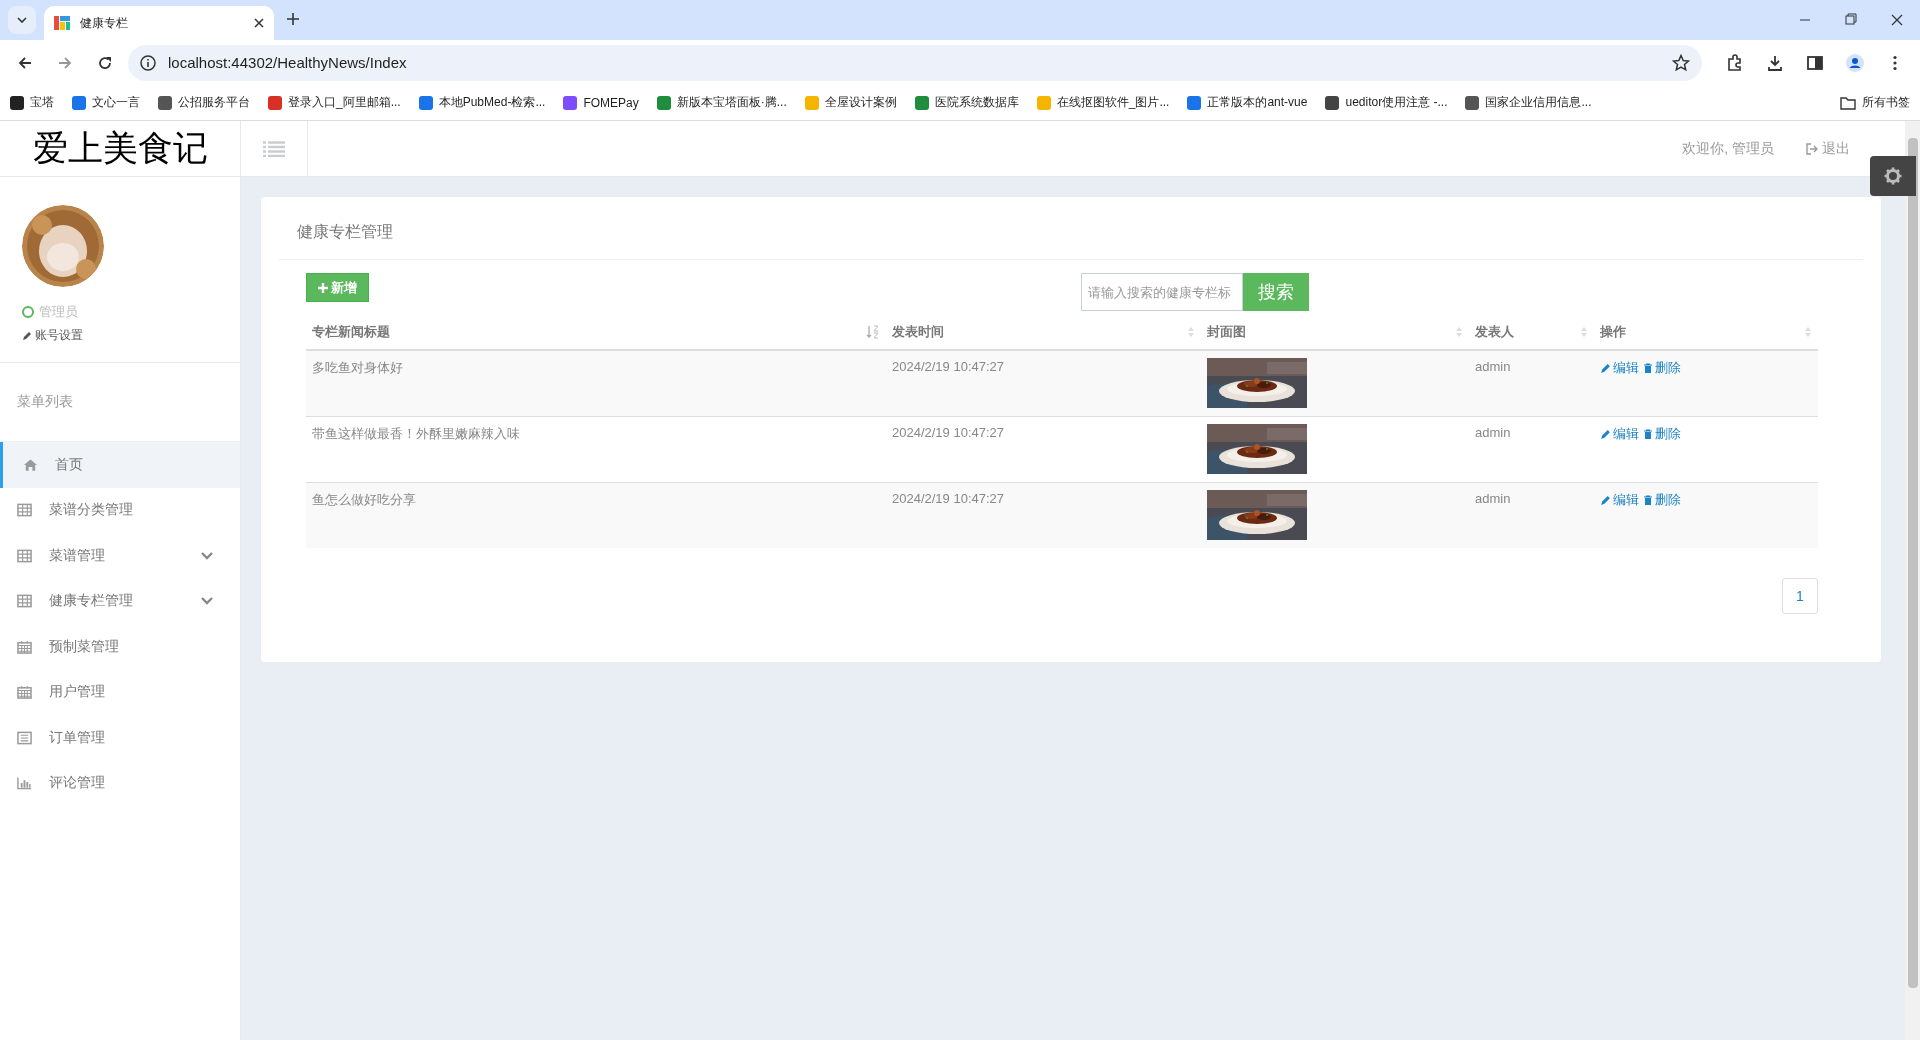 The image size is (1920, 1040). Describe the element at coordinates (601, 102) in the screenshot. I see `bookmark: FOMEPay` at that location.